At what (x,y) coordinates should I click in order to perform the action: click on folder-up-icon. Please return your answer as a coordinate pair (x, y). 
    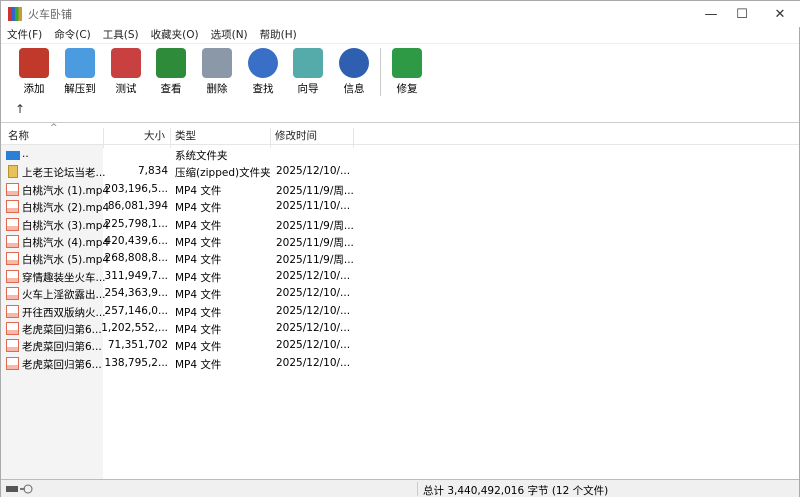
    Looking at the image, I should click on (13, 155).